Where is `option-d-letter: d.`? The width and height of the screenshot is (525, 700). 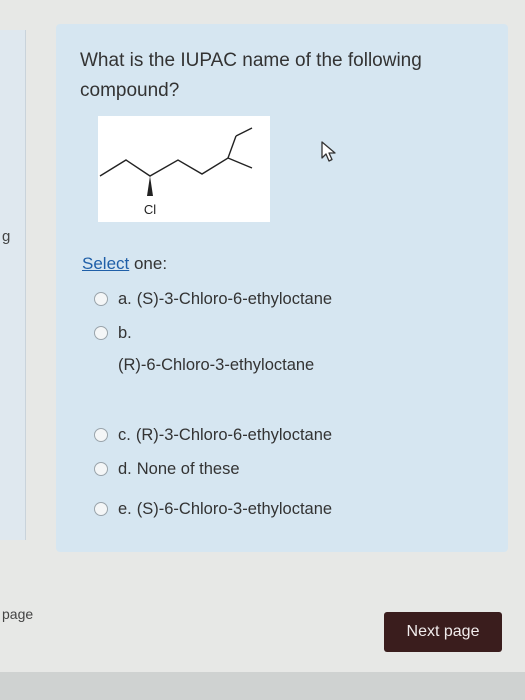 option-d-letter: d. is located at coordinates (125, 469).